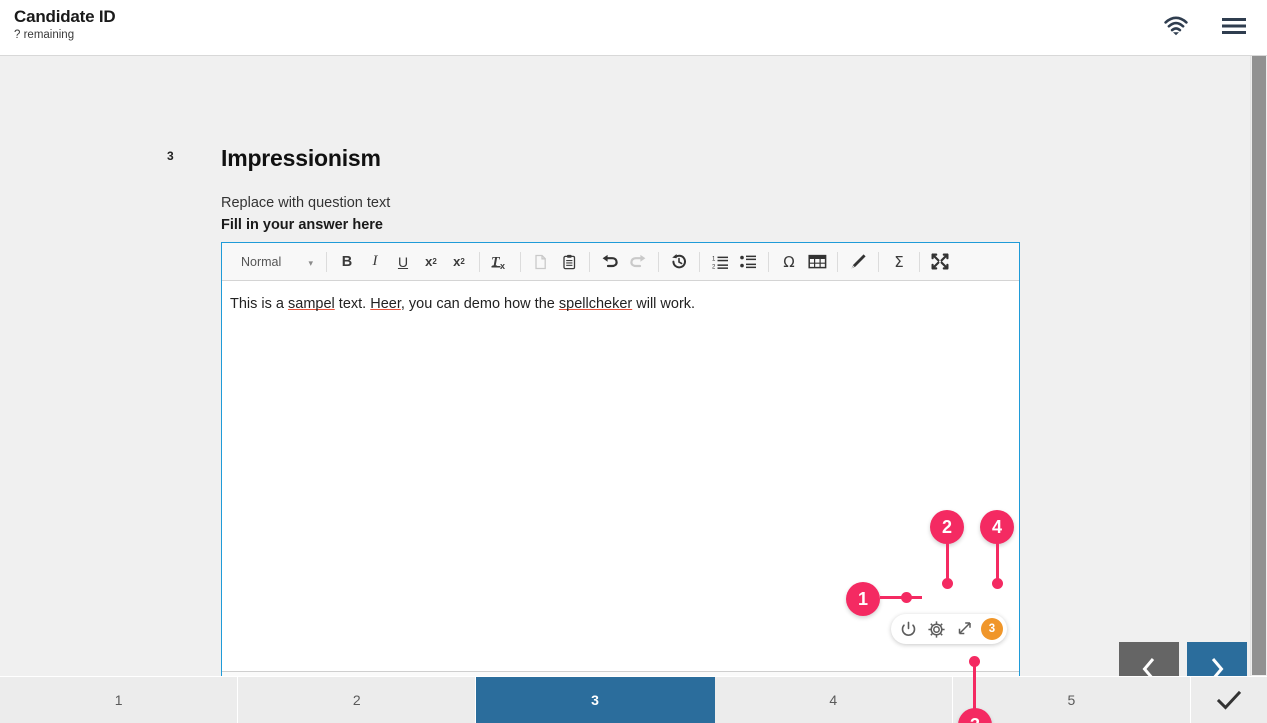  What do you see at coordinates (817, 262) in the screenshot?
I see `insert-table-icon` at bounding box center [817, 262].